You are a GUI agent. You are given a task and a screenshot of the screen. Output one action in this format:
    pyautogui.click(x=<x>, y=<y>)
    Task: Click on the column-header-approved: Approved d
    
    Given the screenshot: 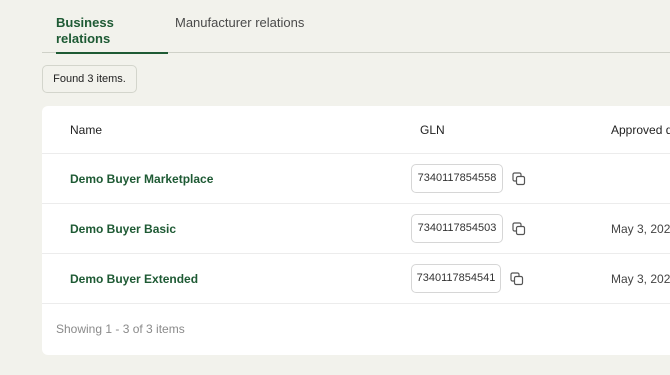 What is the action you would take?
    pyautogui.click(x=640, y=130)
    